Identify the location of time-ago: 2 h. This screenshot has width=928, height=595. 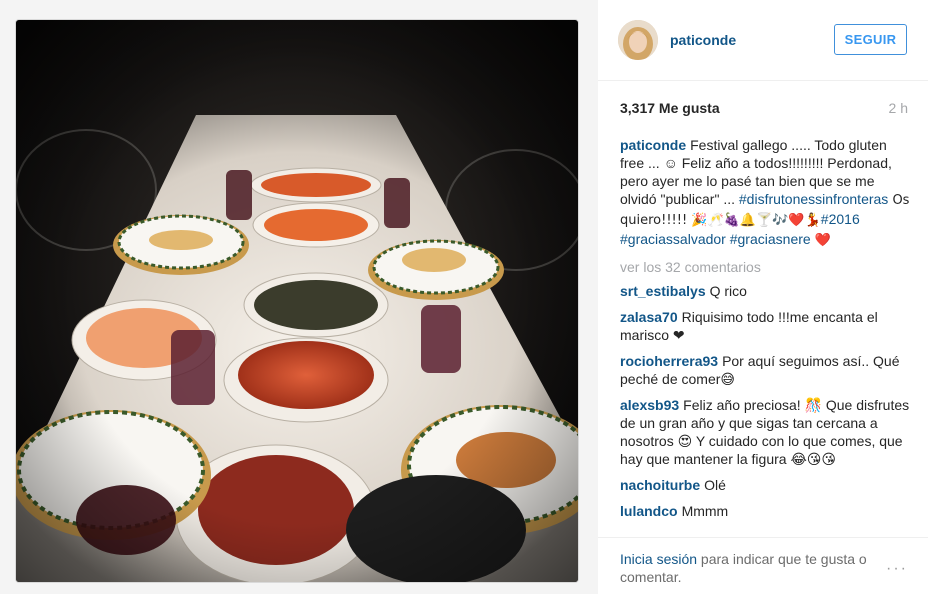
(898, 108).